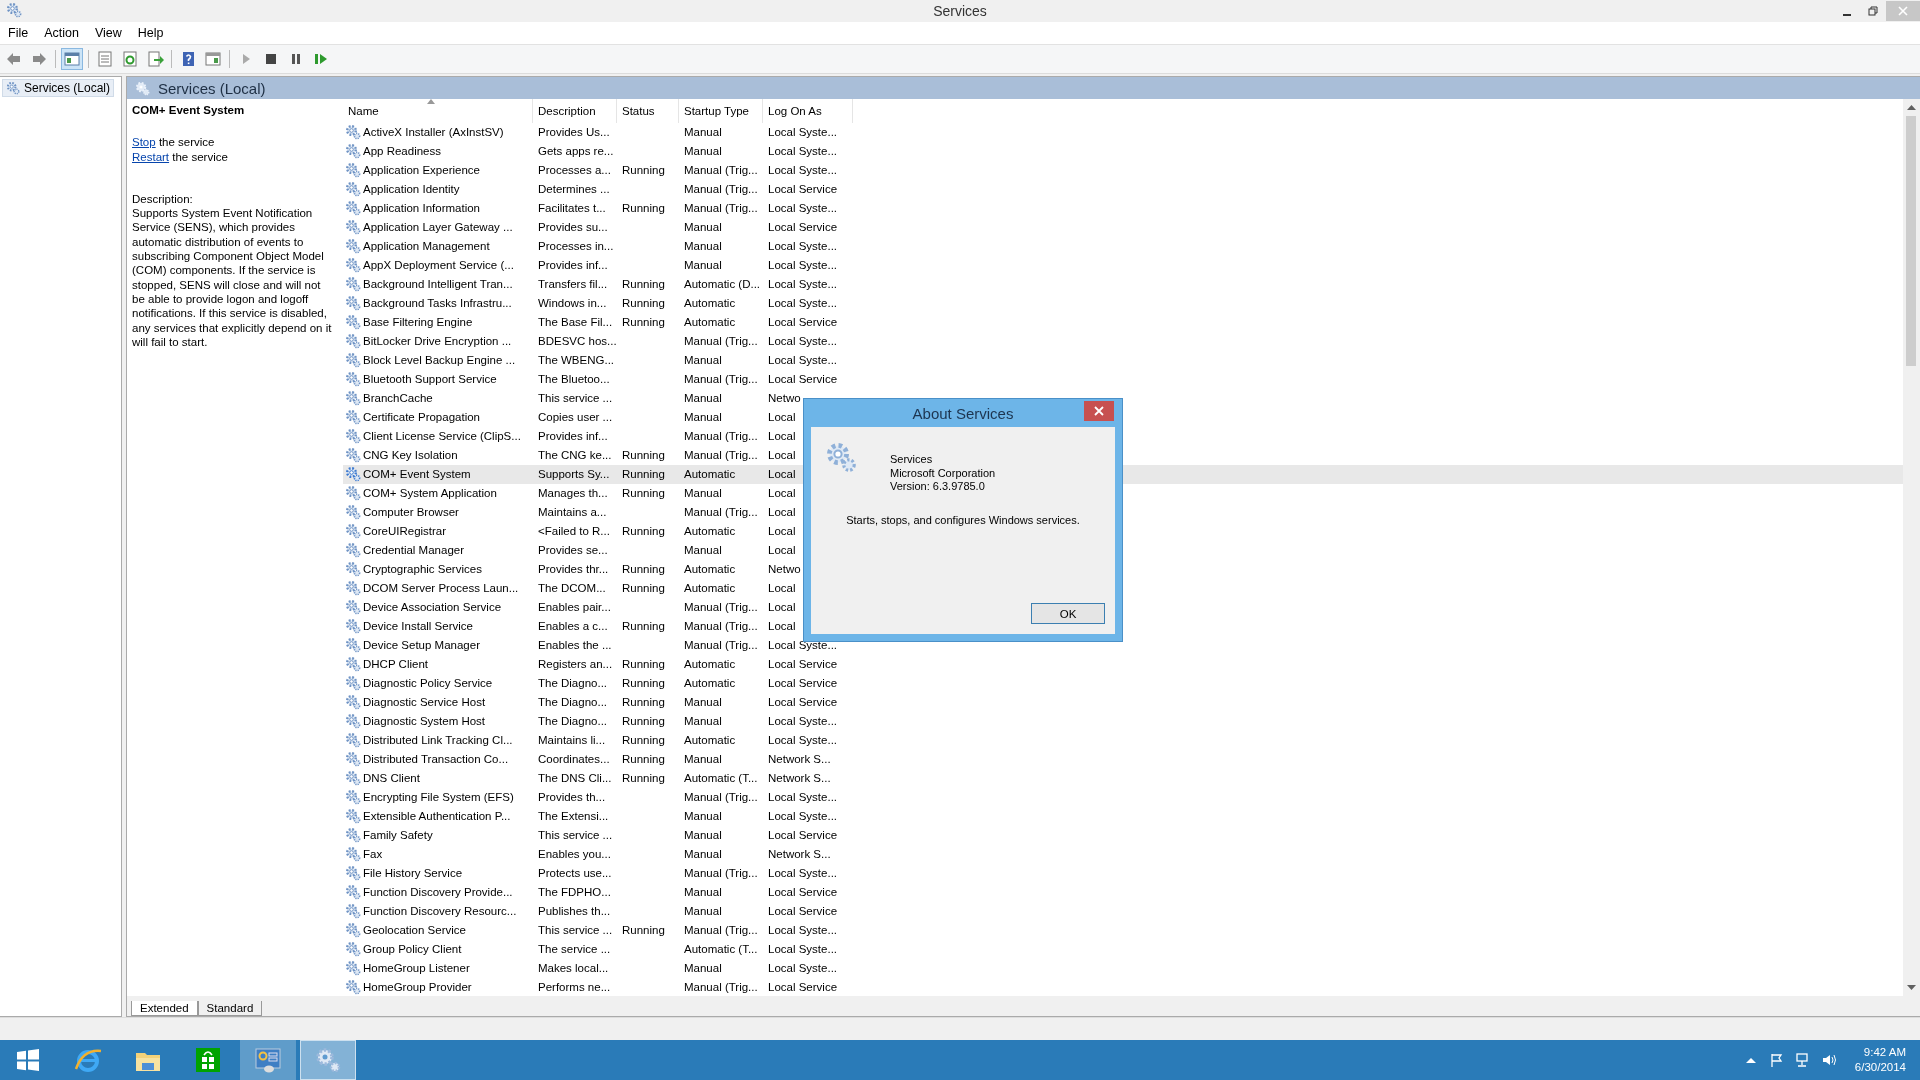 The image size is (1920, 1080). What do you see at coordinates (433, 132) in the screenshot?
I see `table-cell: ActiveX Installer (AxInstSV)` at bounding box center [433, 132].